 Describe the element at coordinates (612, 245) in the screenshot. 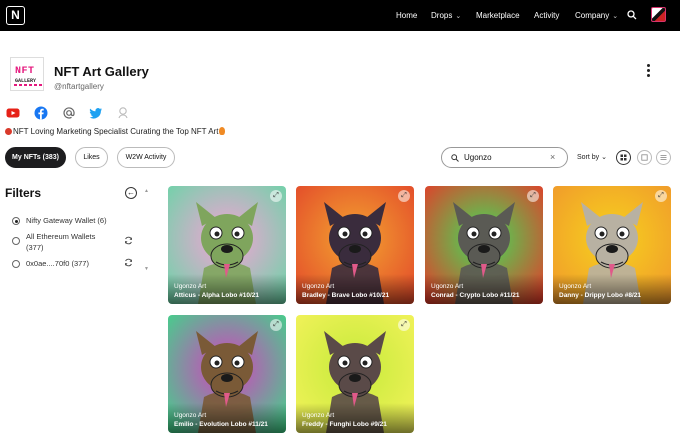

I see `nft-card: ⤢ Ugonzo Art Danny - Drippy Lobo #8/21` at that location.